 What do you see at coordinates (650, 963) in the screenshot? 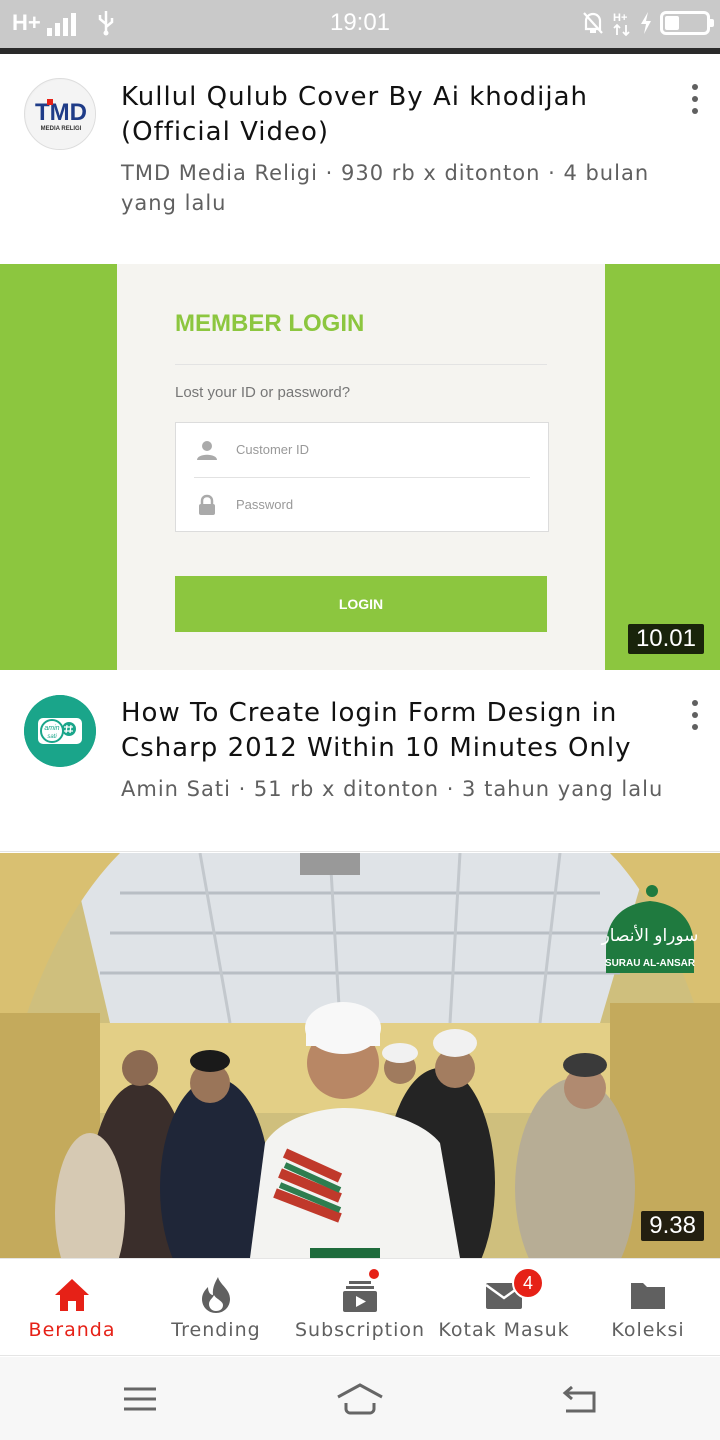
I see `surau-logo-latin: SURAU AL-ANSAR` at bounding box center [650, 963].